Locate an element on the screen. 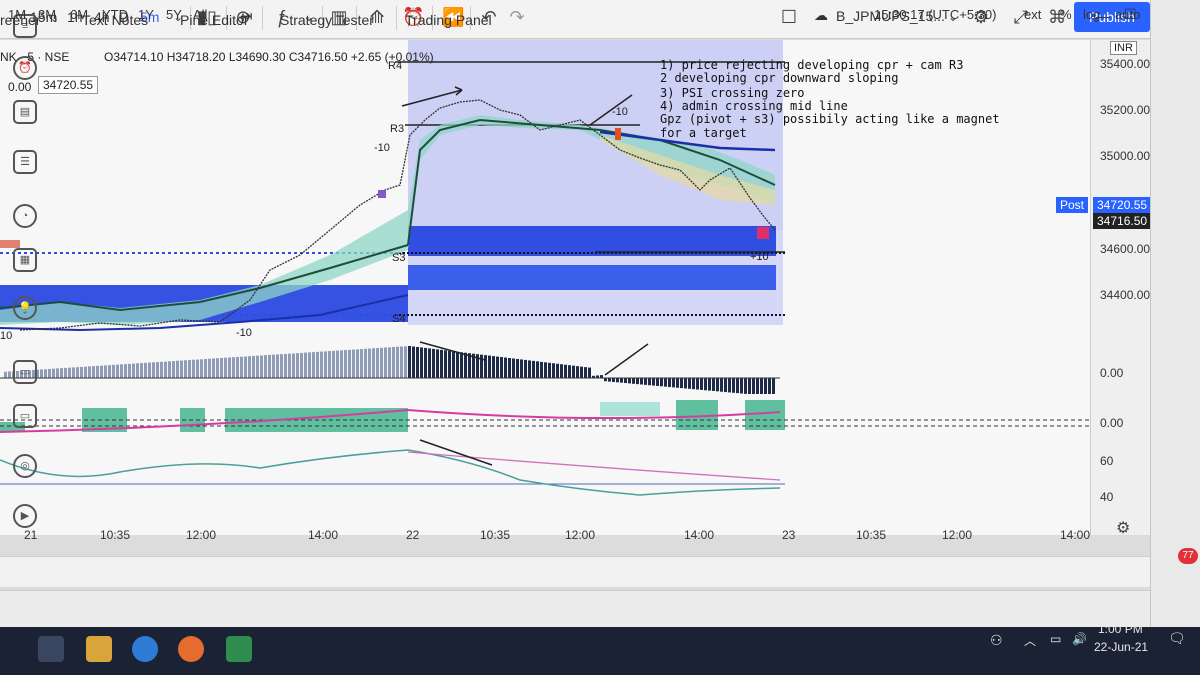 This screenshot has height=675, width=1200. data-window-icon: ▤ is located at coordinates (25, 112).